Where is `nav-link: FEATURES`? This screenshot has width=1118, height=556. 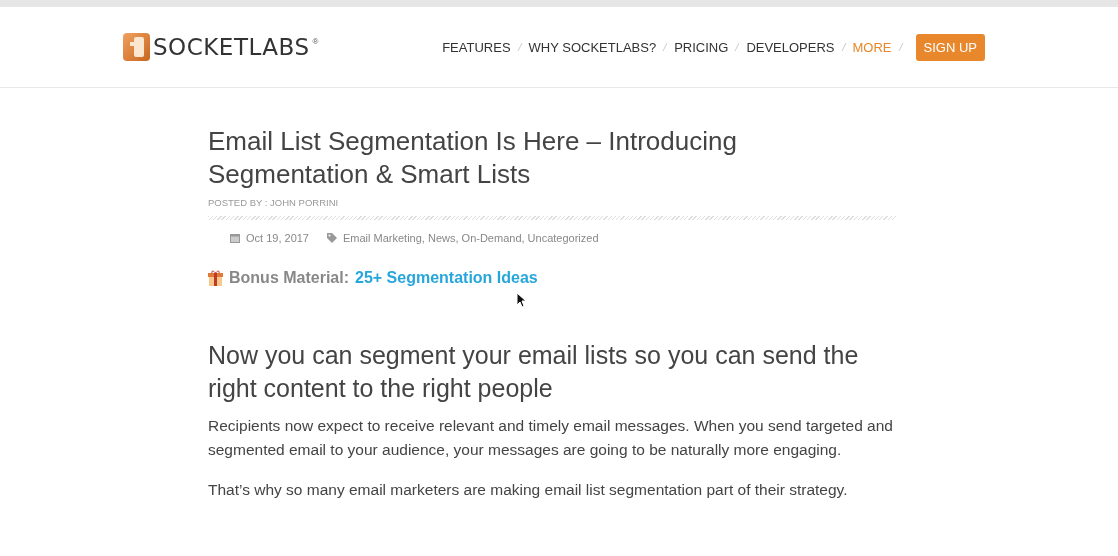
nav-link: FEATURES is located at coordinates (476, 47).